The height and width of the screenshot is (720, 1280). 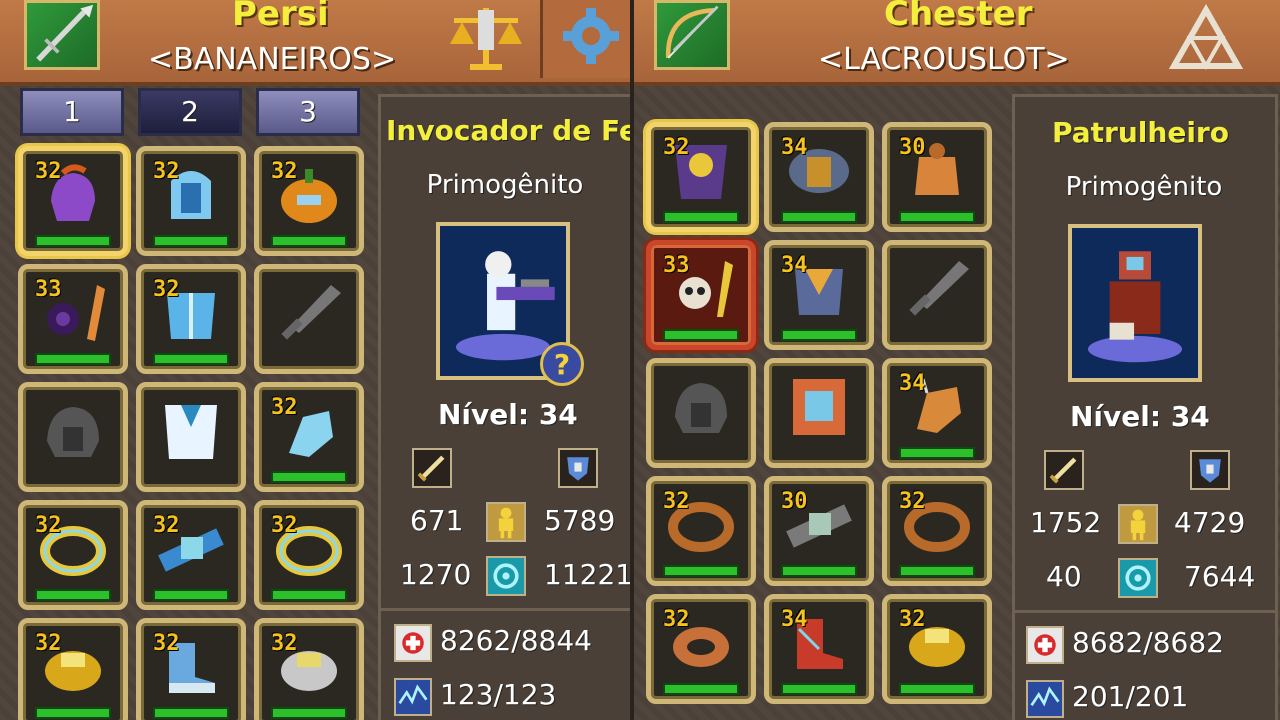 What do you see at coordinates (72, 112) in the screenshot?
I see `tab-1: 1` at bounding box center [72, 112].